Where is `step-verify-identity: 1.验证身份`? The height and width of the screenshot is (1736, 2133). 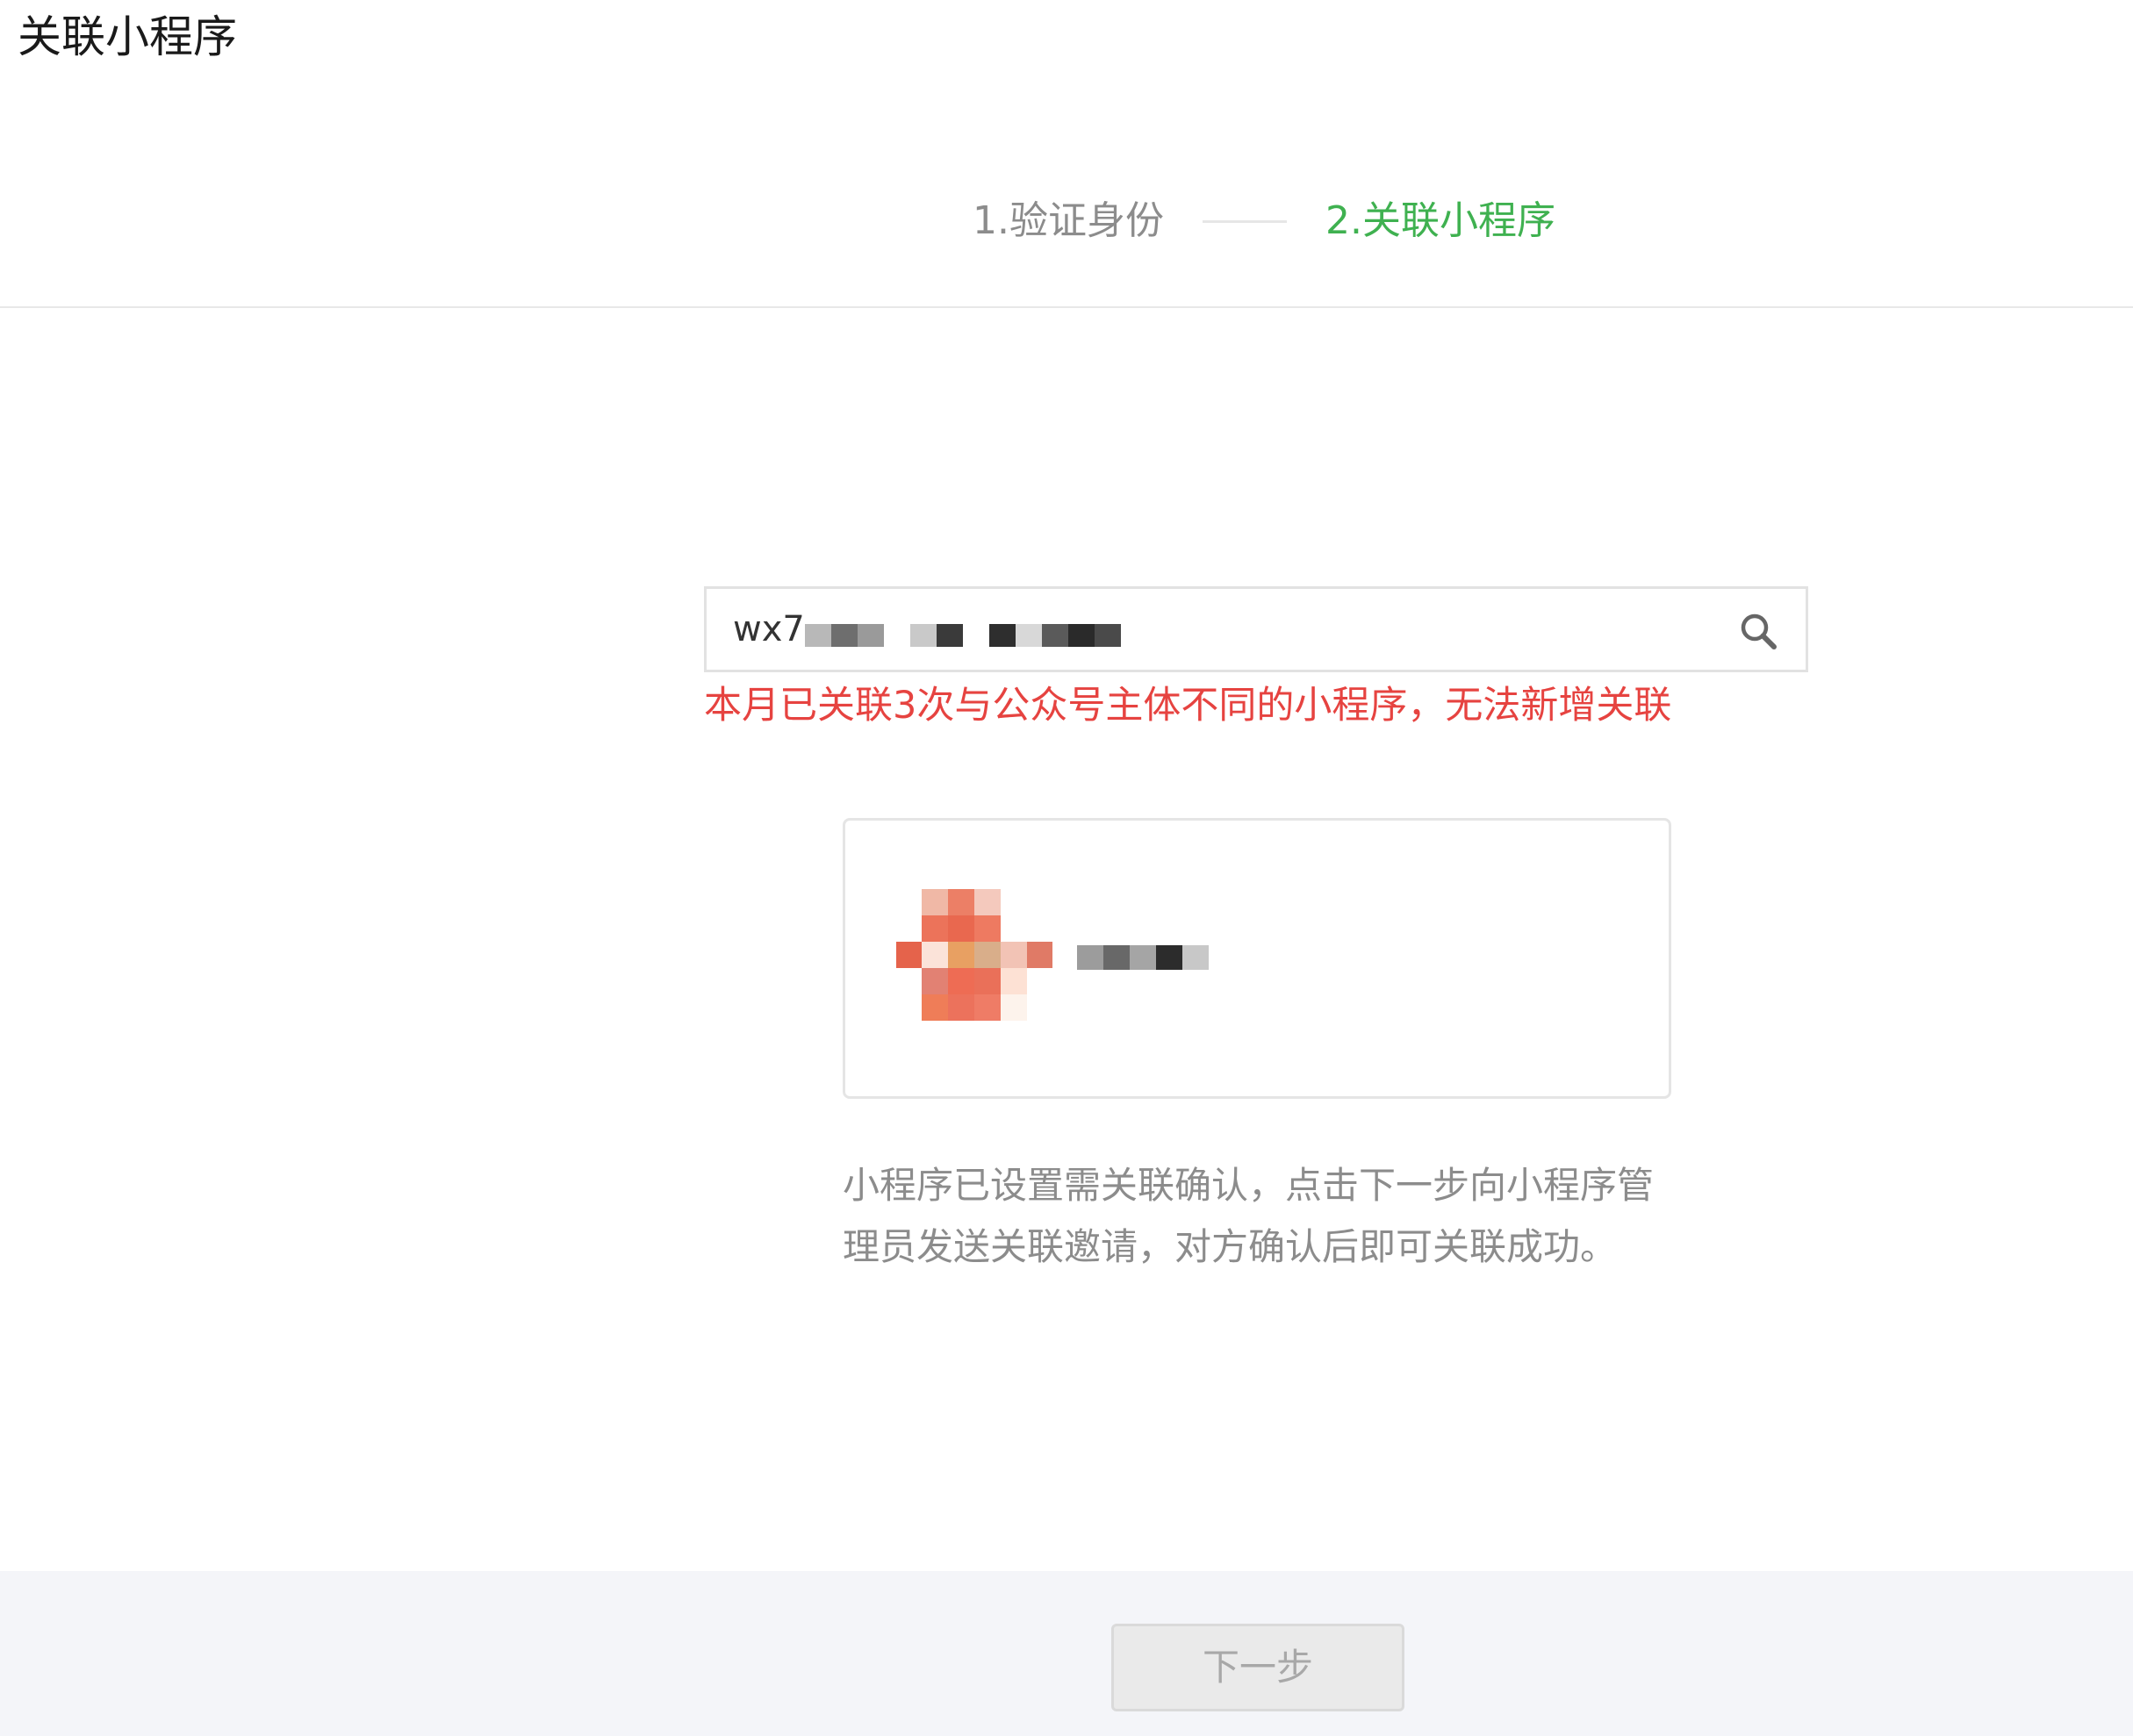
step-verify-identity: 1.验证身份 is located at coordinates (1069, 220).